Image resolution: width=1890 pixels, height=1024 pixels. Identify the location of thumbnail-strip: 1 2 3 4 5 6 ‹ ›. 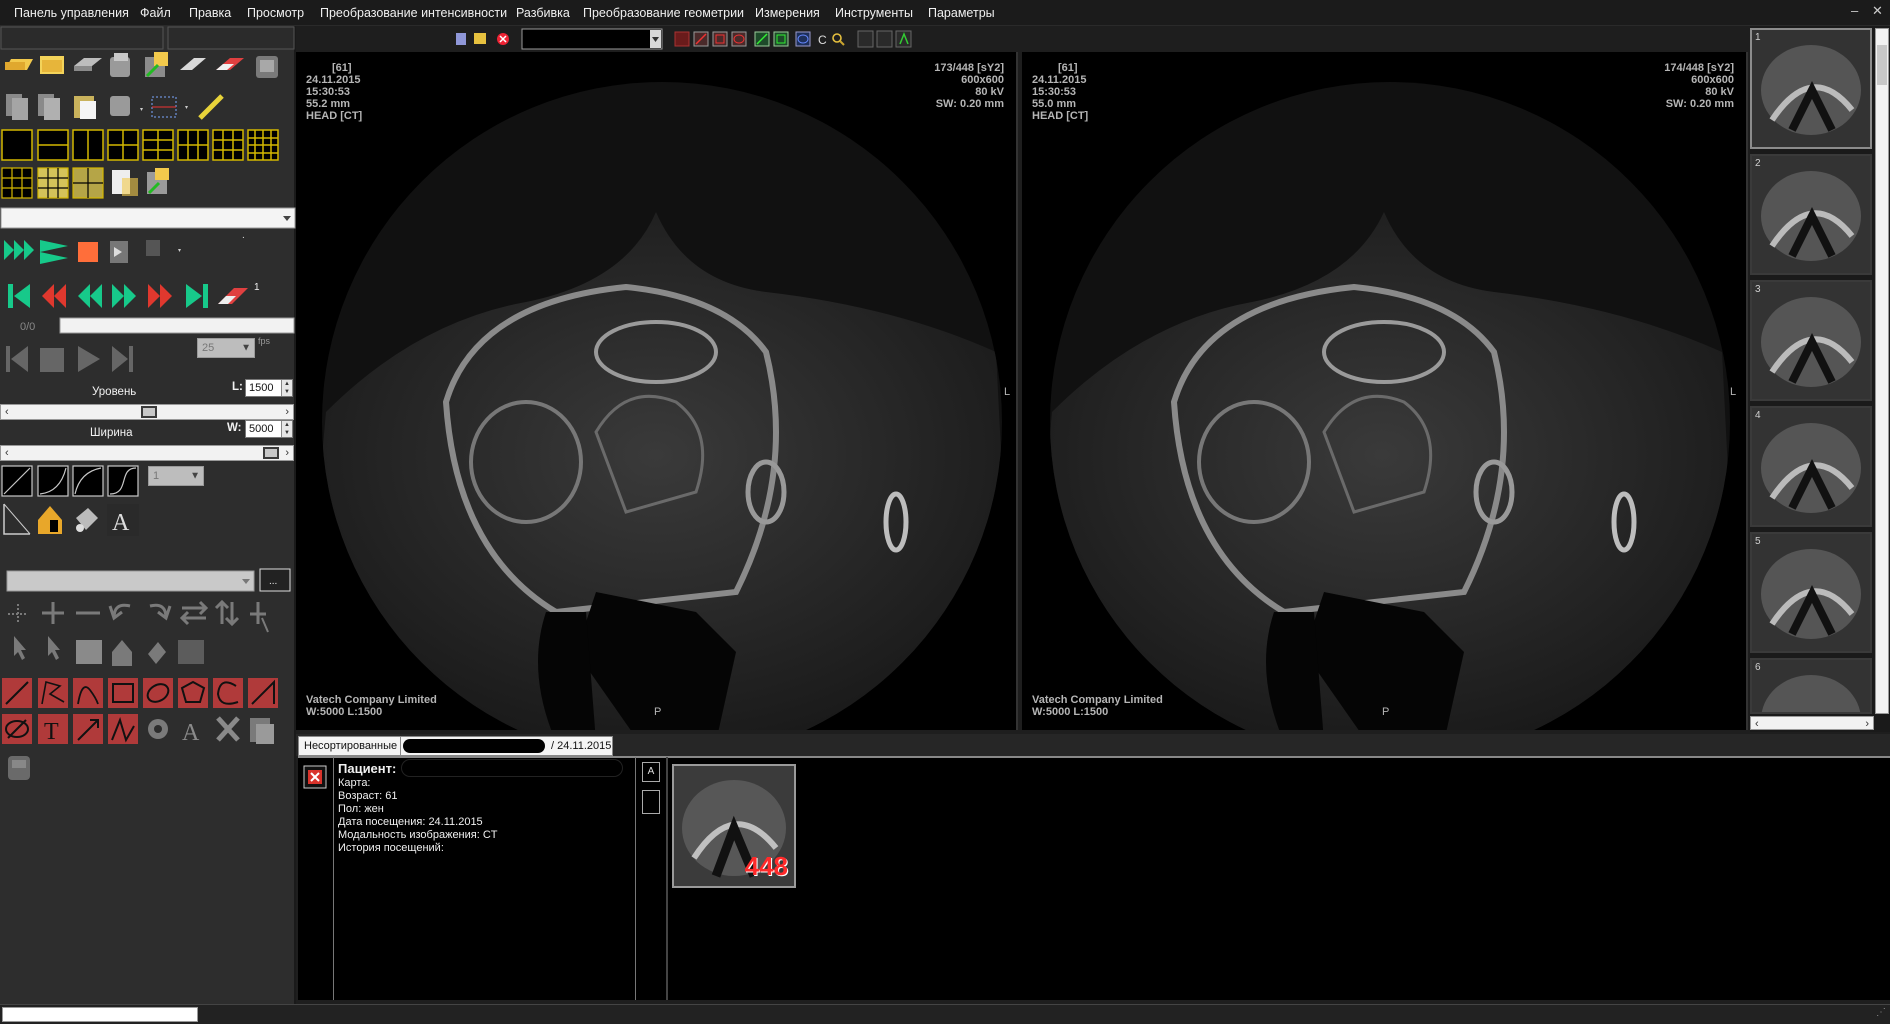
(1820, 379).